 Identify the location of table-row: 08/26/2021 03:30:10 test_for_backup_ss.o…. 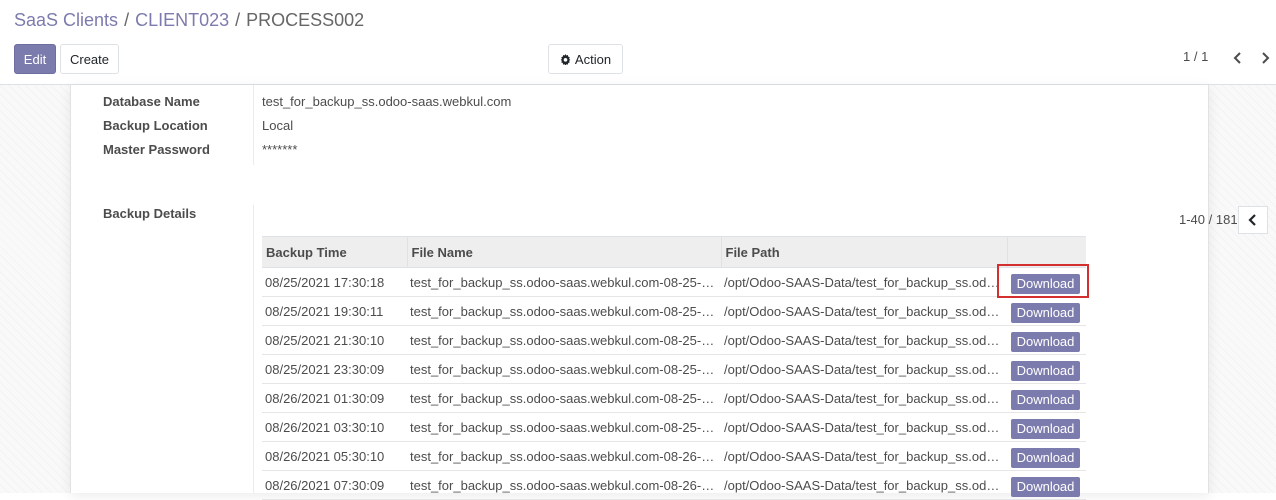
(674, 427).